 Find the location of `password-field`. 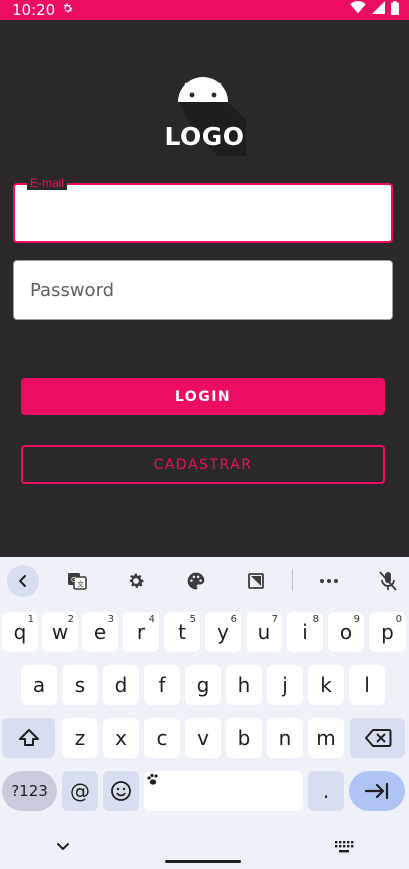

password-field is located at coordinates (203, 290).